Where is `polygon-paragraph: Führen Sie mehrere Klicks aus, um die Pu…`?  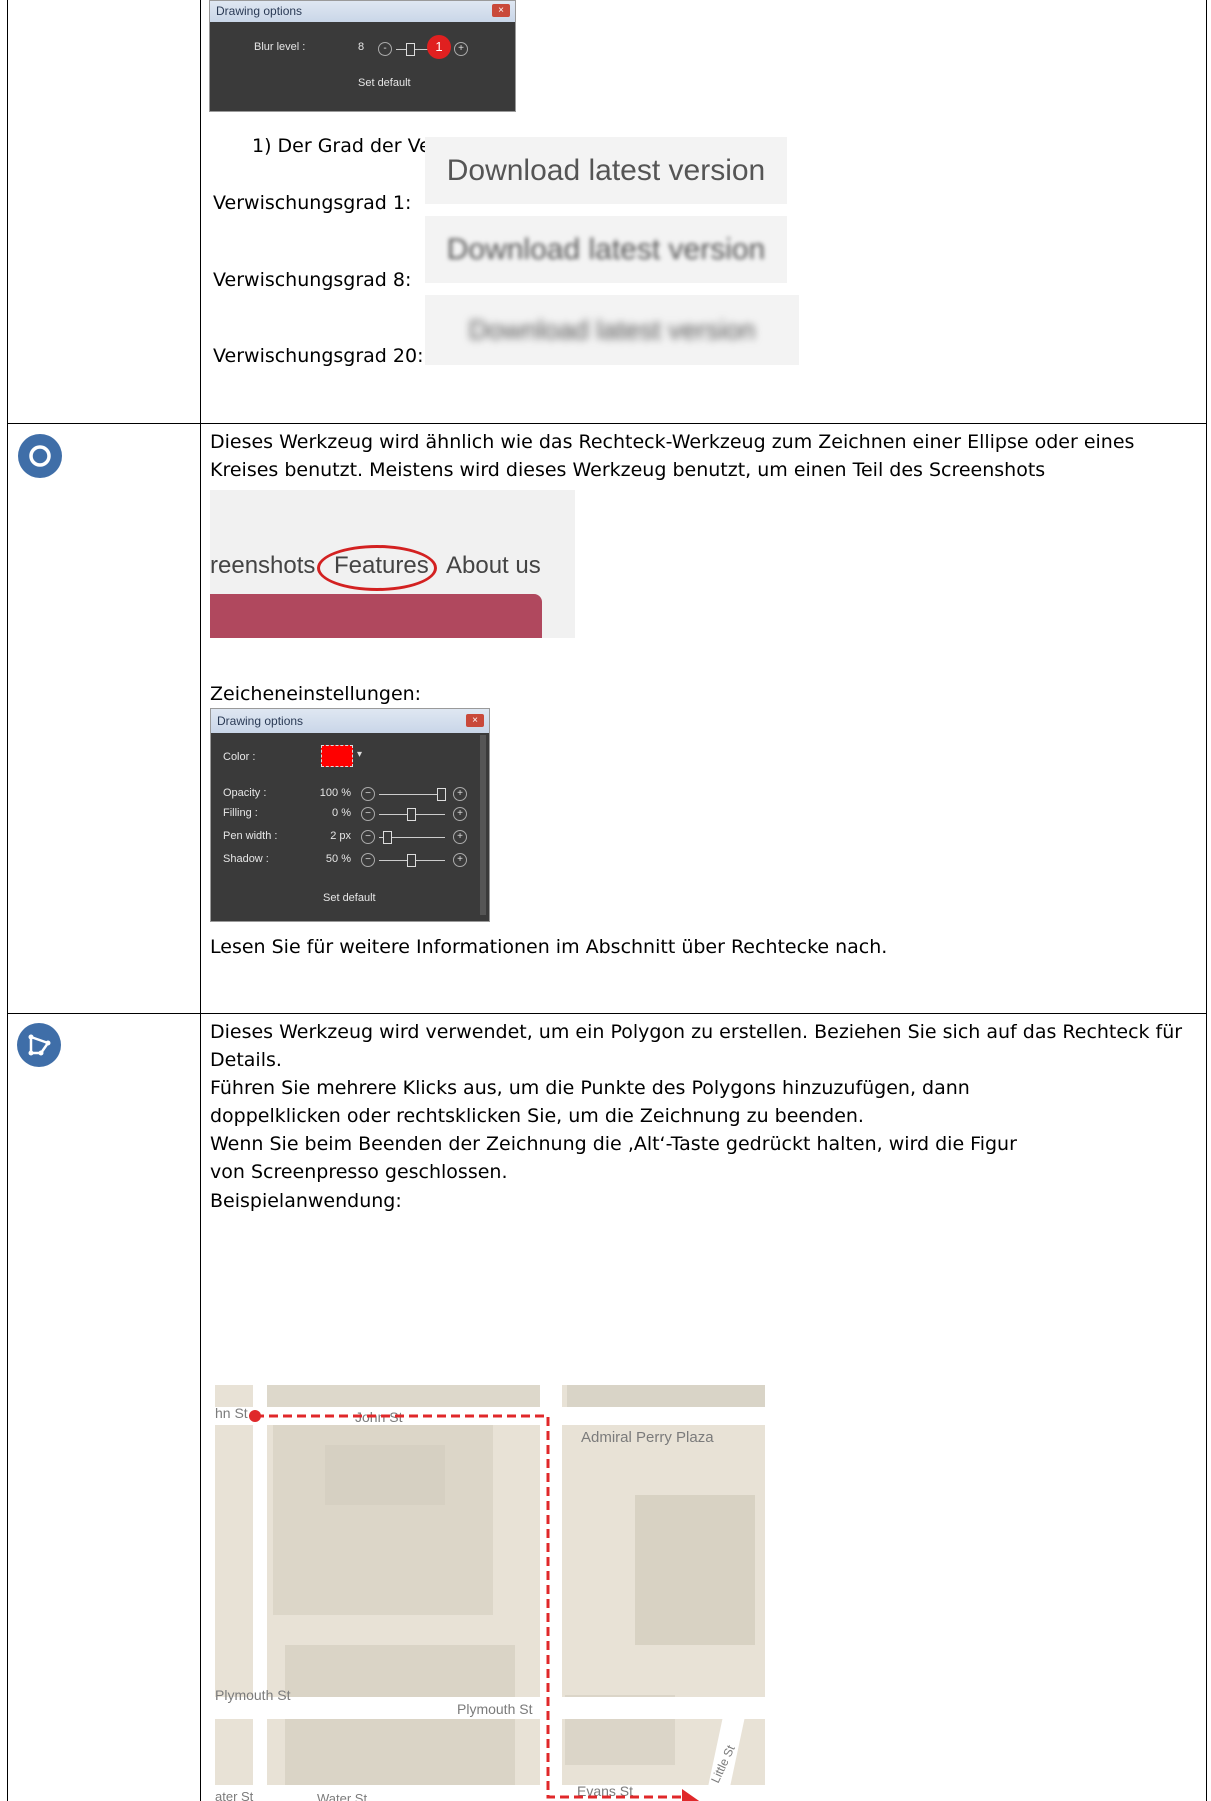 polygon-paragraph: Führen Sie mehrere Klicks aus, um die Pu… is located at coordinates (590, 1102).